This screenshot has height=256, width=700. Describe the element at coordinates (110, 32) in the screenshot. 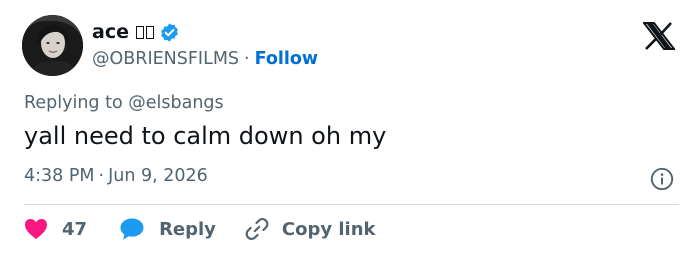

I see `display-name: ace` at that location.